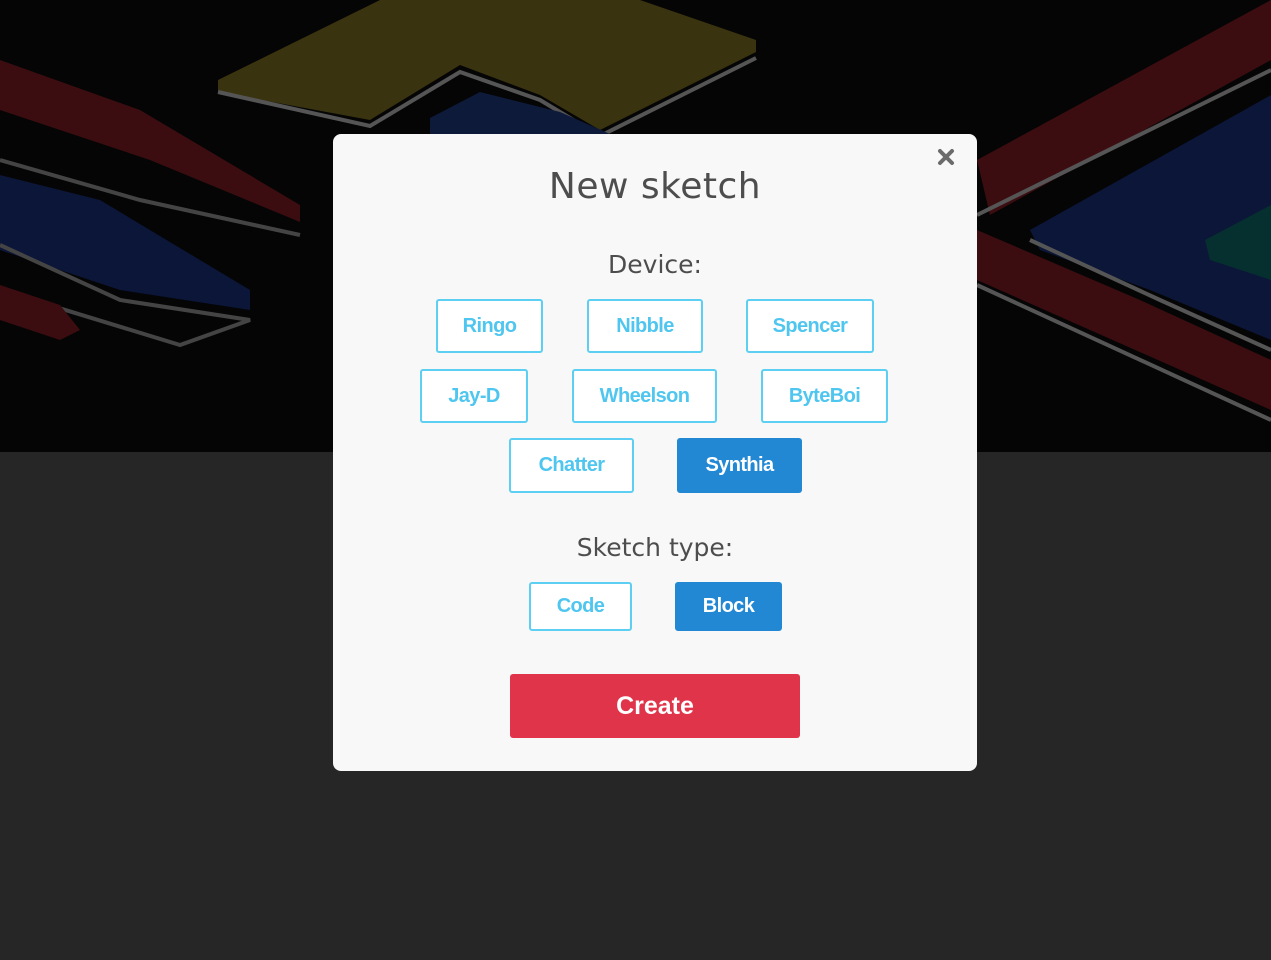  Describe the element at coordinates (655, 186) in the screenshot. I see `dialog-title: New sketch` at that location.